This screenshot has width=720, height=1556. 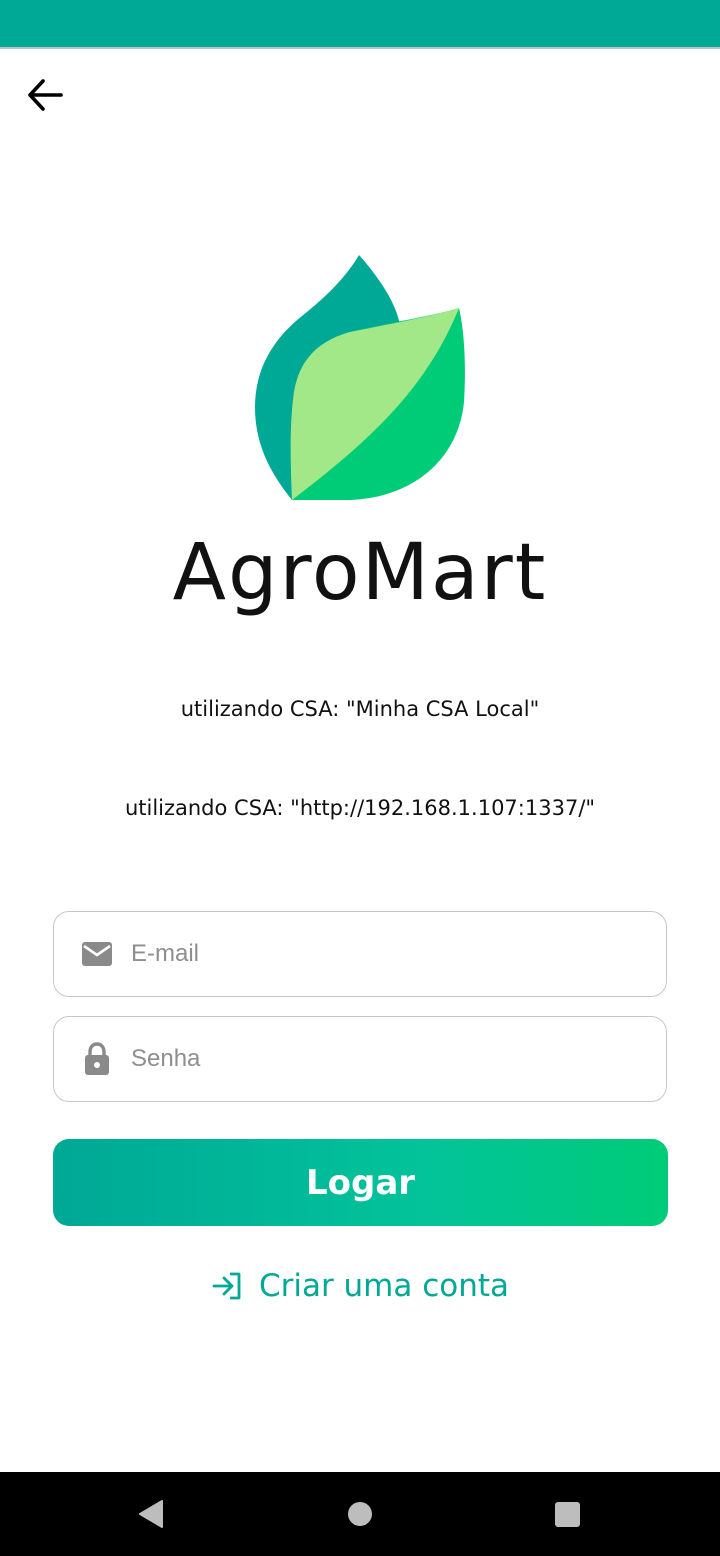 I want to click on login-button: Logar, so click(x=360, y=1182).